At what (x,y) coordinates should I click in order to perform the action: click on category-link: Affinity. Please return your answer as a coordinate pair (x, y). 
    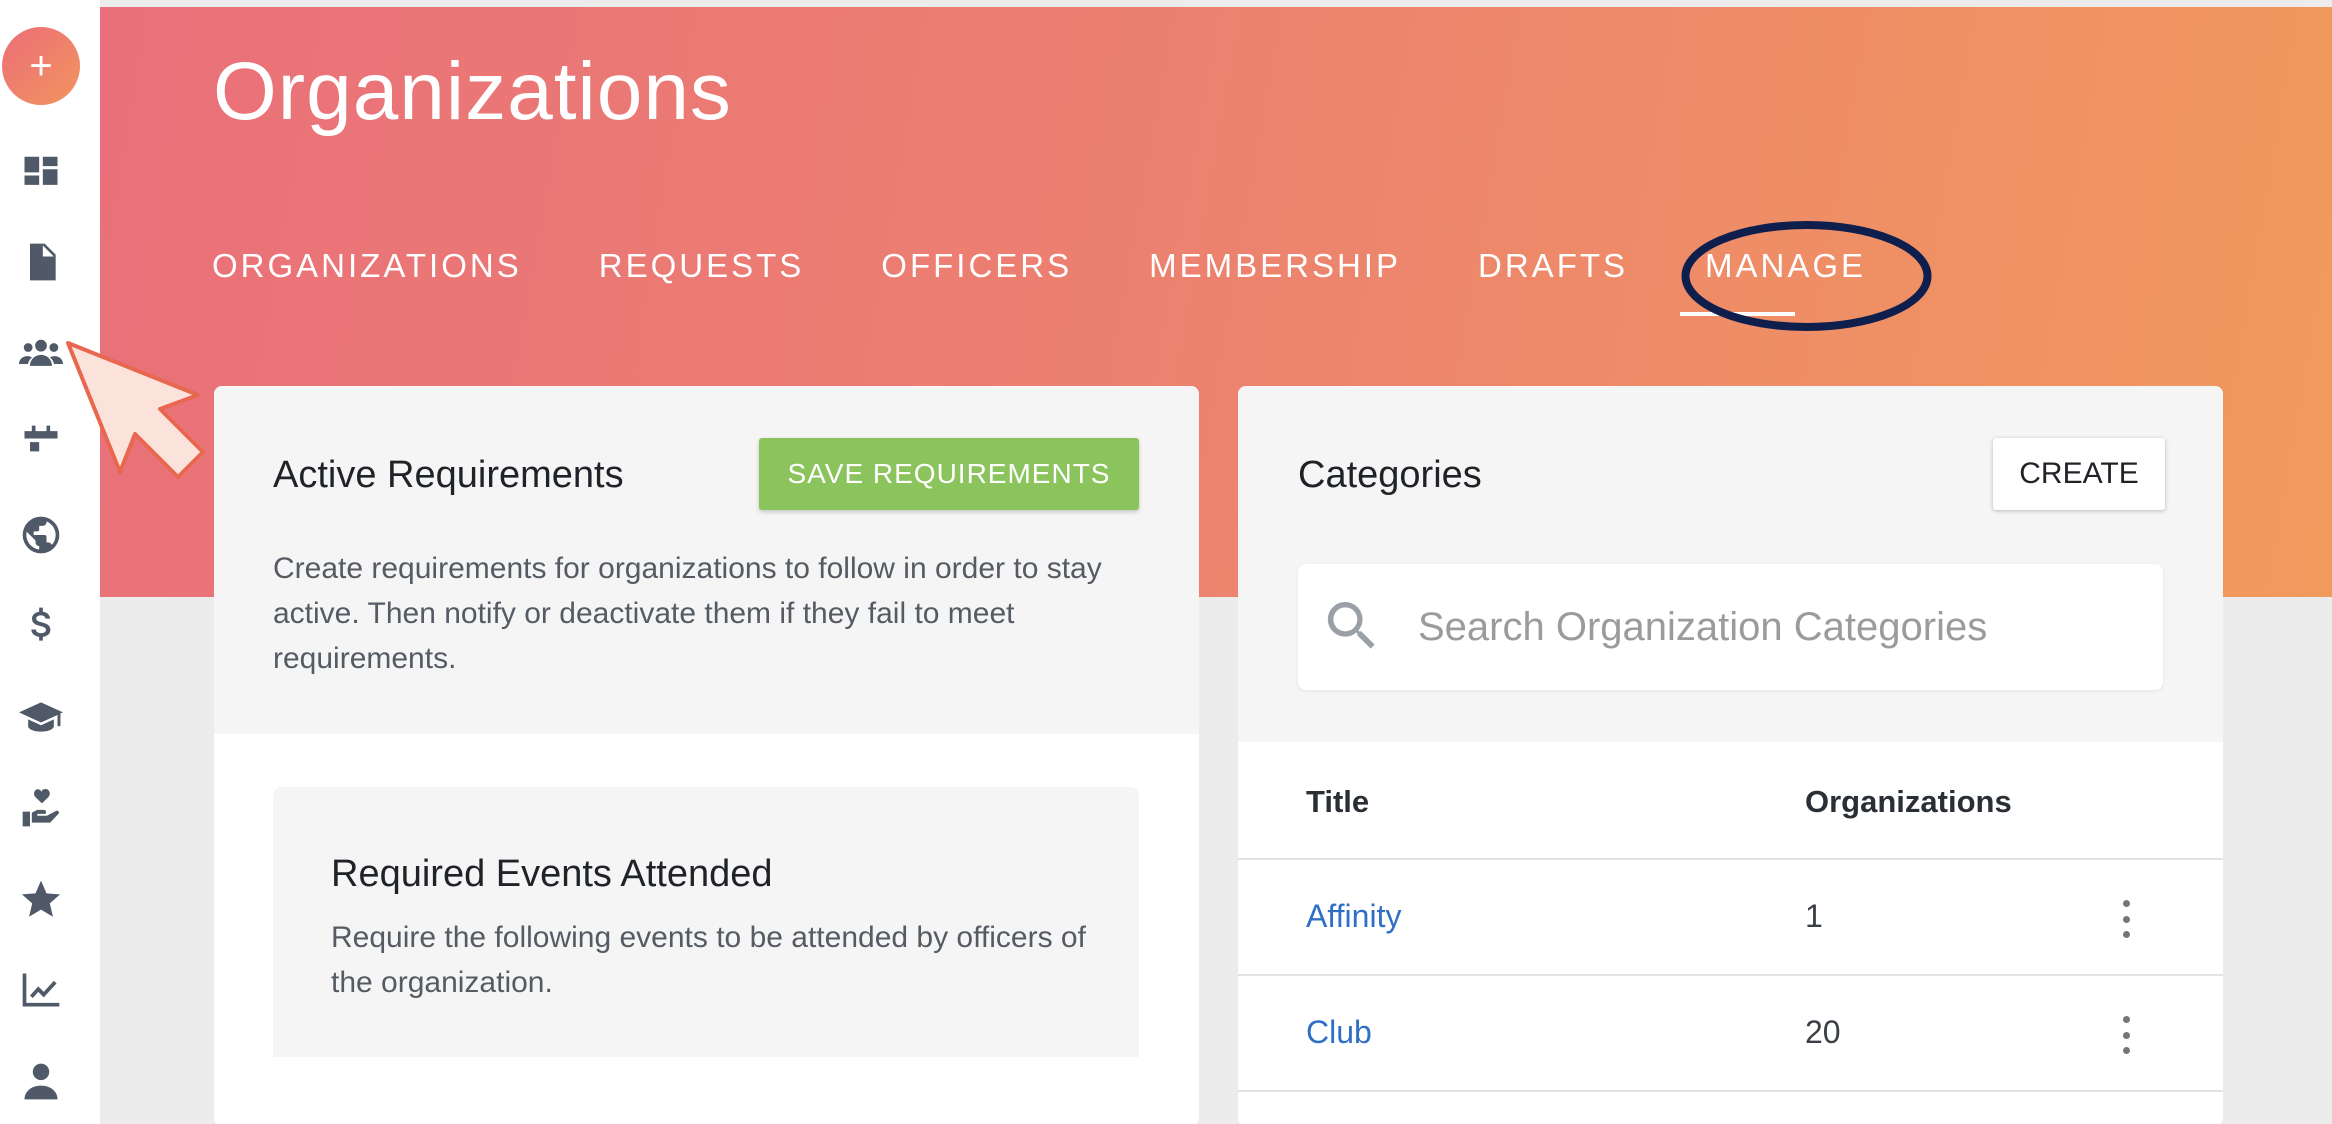
    Looking at the image, I should click on (1353, 916).